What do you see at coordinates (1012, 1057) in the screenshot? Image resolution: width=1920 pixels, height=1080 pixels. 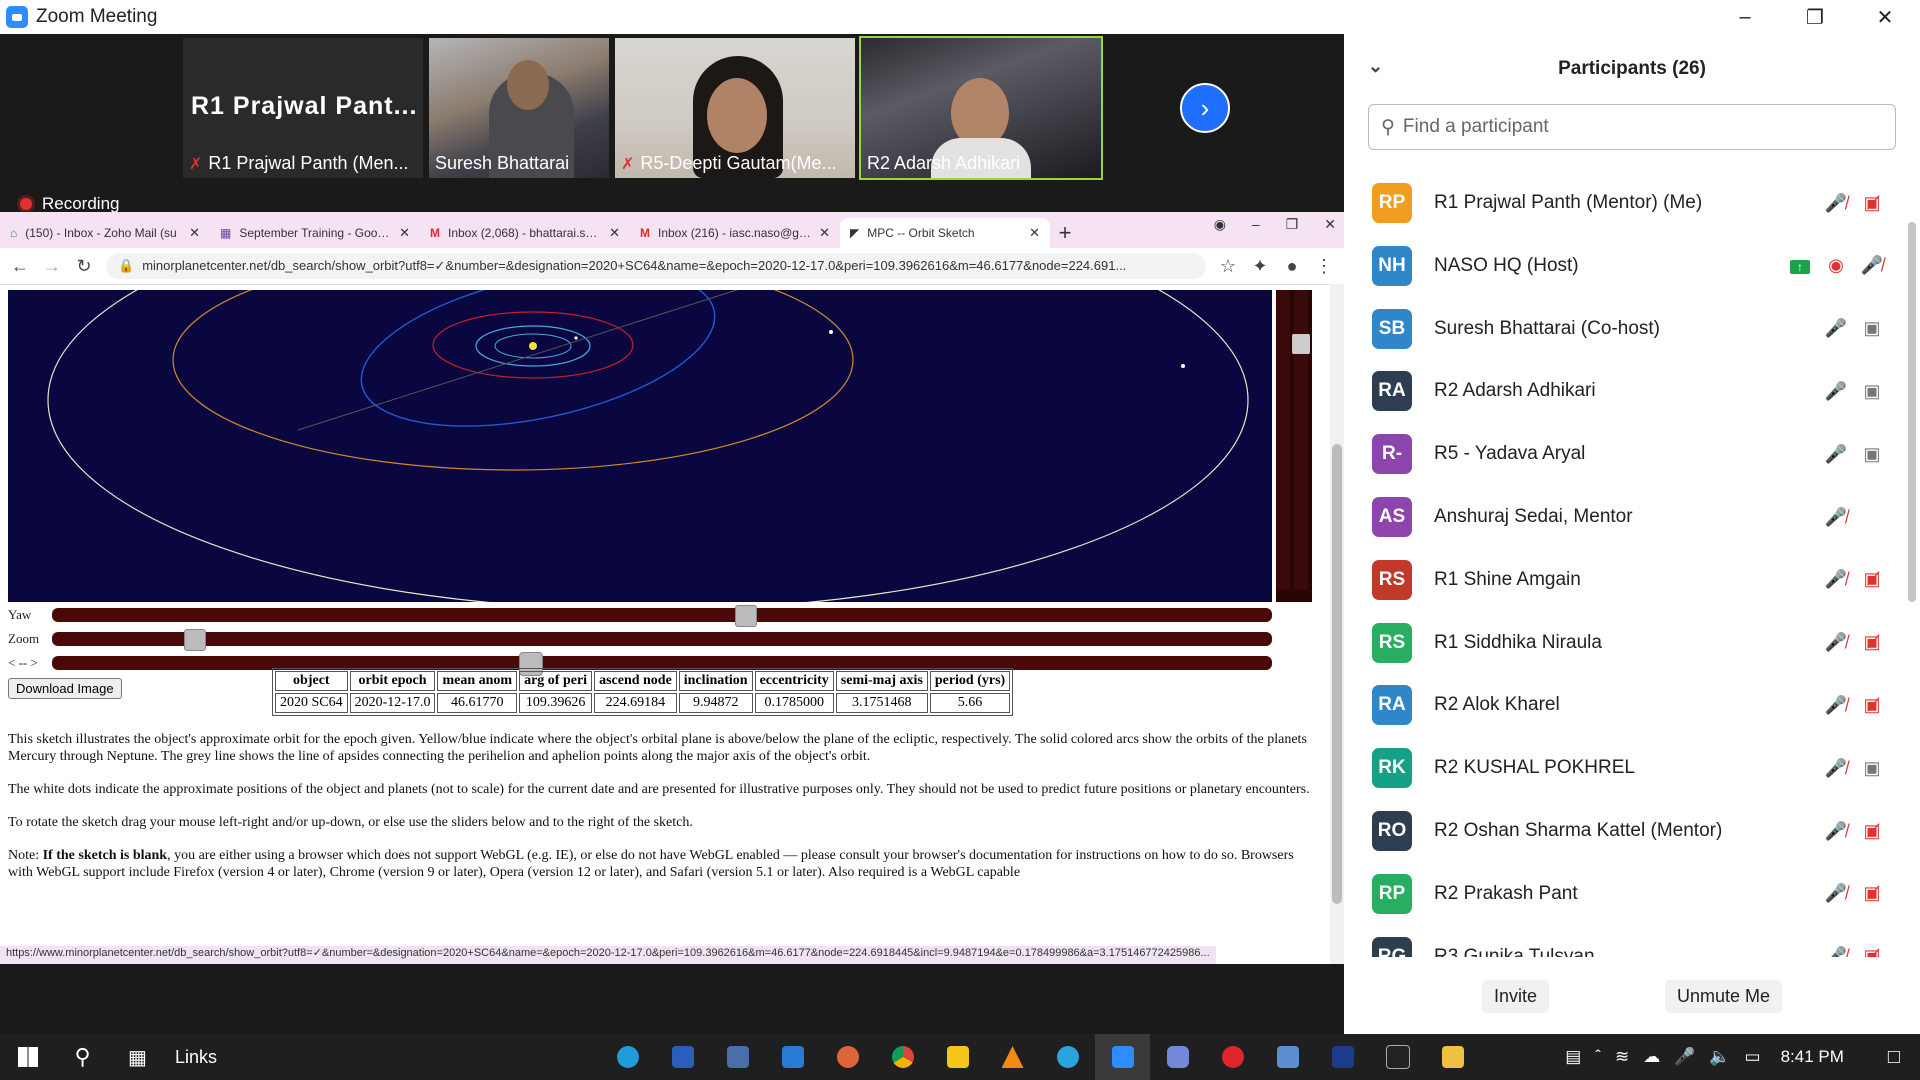 I see `vlc-icon` at bounding box center [1012, 1057].